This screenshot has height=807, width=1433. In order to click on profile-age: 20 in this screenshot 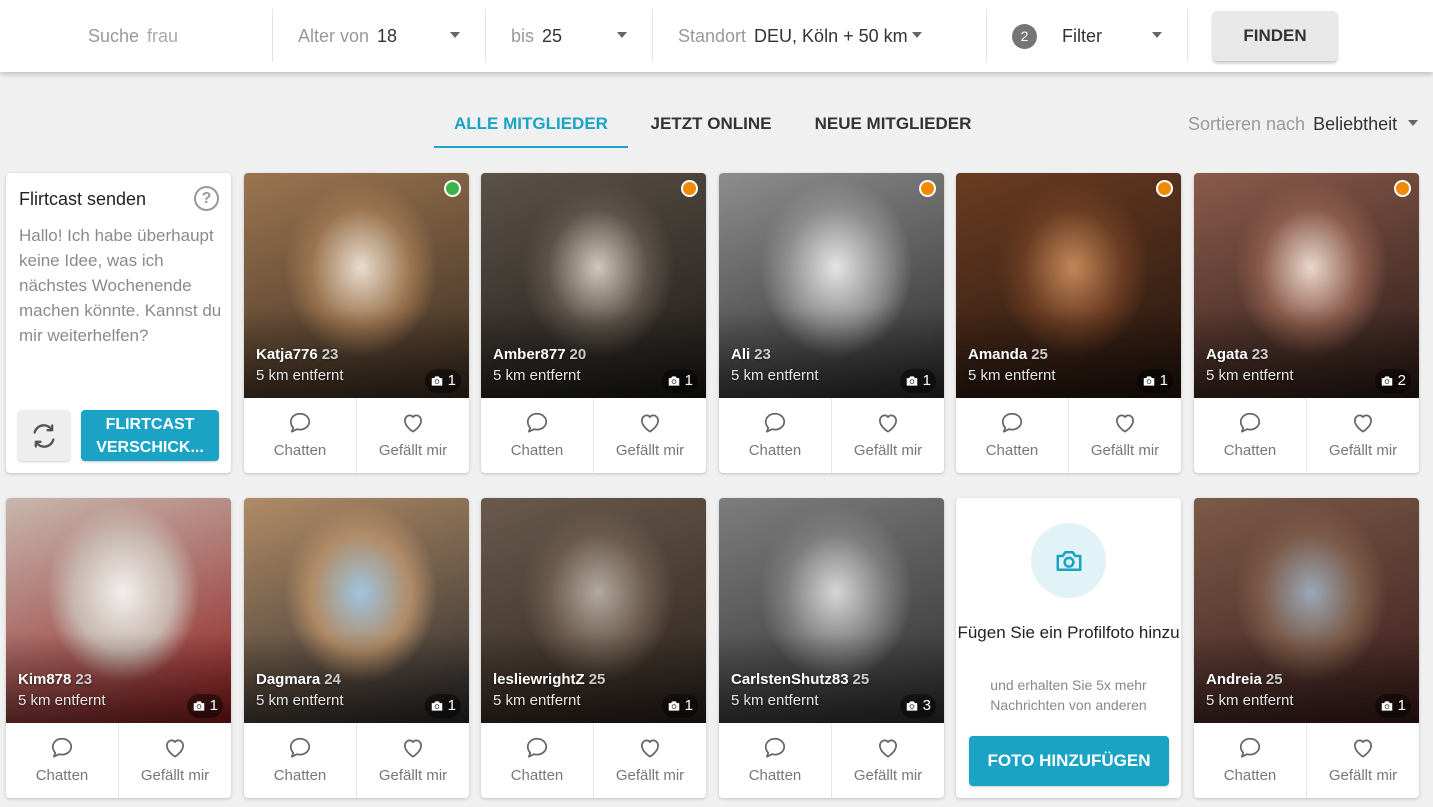, I will do `click(578, 354)`.